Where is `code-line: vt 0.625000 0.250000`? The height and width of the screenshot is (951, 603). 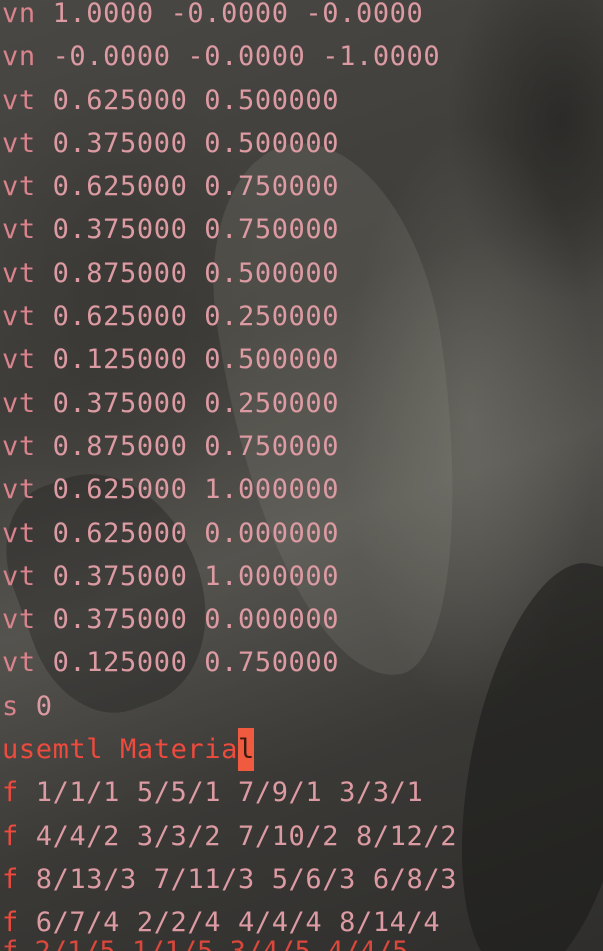
code-line: vt 0.625000 0.250000 is located at coordinates (228, 316).